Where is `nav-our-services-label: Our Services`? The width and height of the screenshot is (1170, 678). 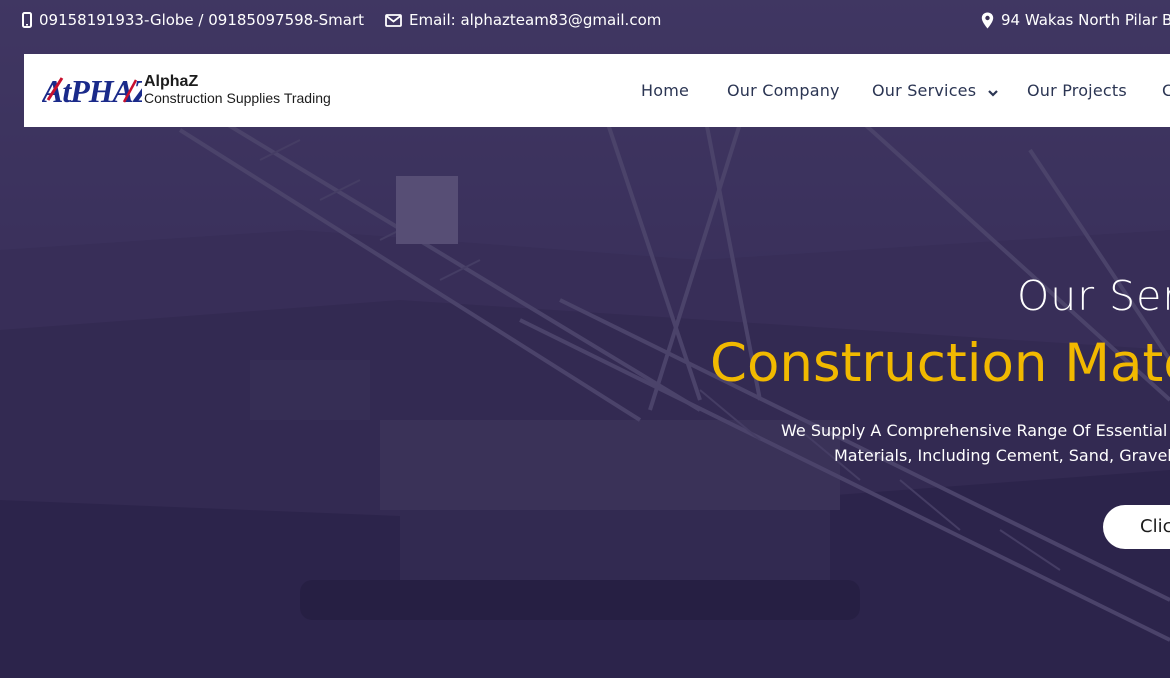
nav-our-services-label: Our Services is located at coordinates (924, 90).